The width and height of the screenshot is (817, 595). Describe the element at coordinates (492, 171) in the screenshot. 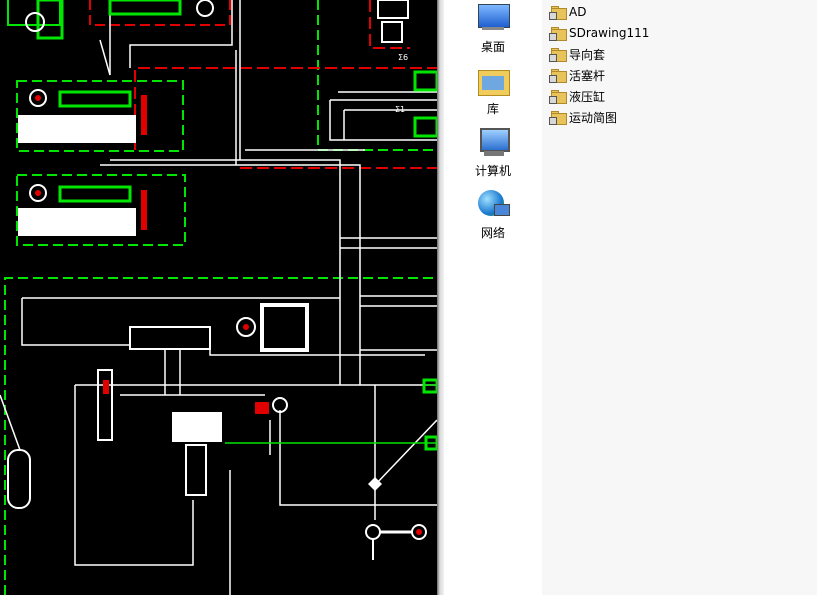

I see `shortcut-label: 计算机` at that location.